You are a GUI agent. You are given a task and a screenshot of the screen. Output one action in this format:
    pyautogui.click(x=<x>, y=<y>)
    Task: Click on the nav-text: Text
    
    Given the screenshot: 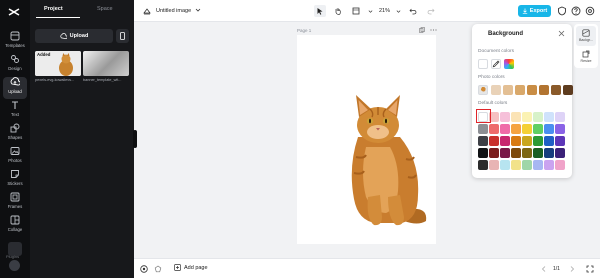 What is the action you would take?
    pyautogui.click(x=15, y=111)
    